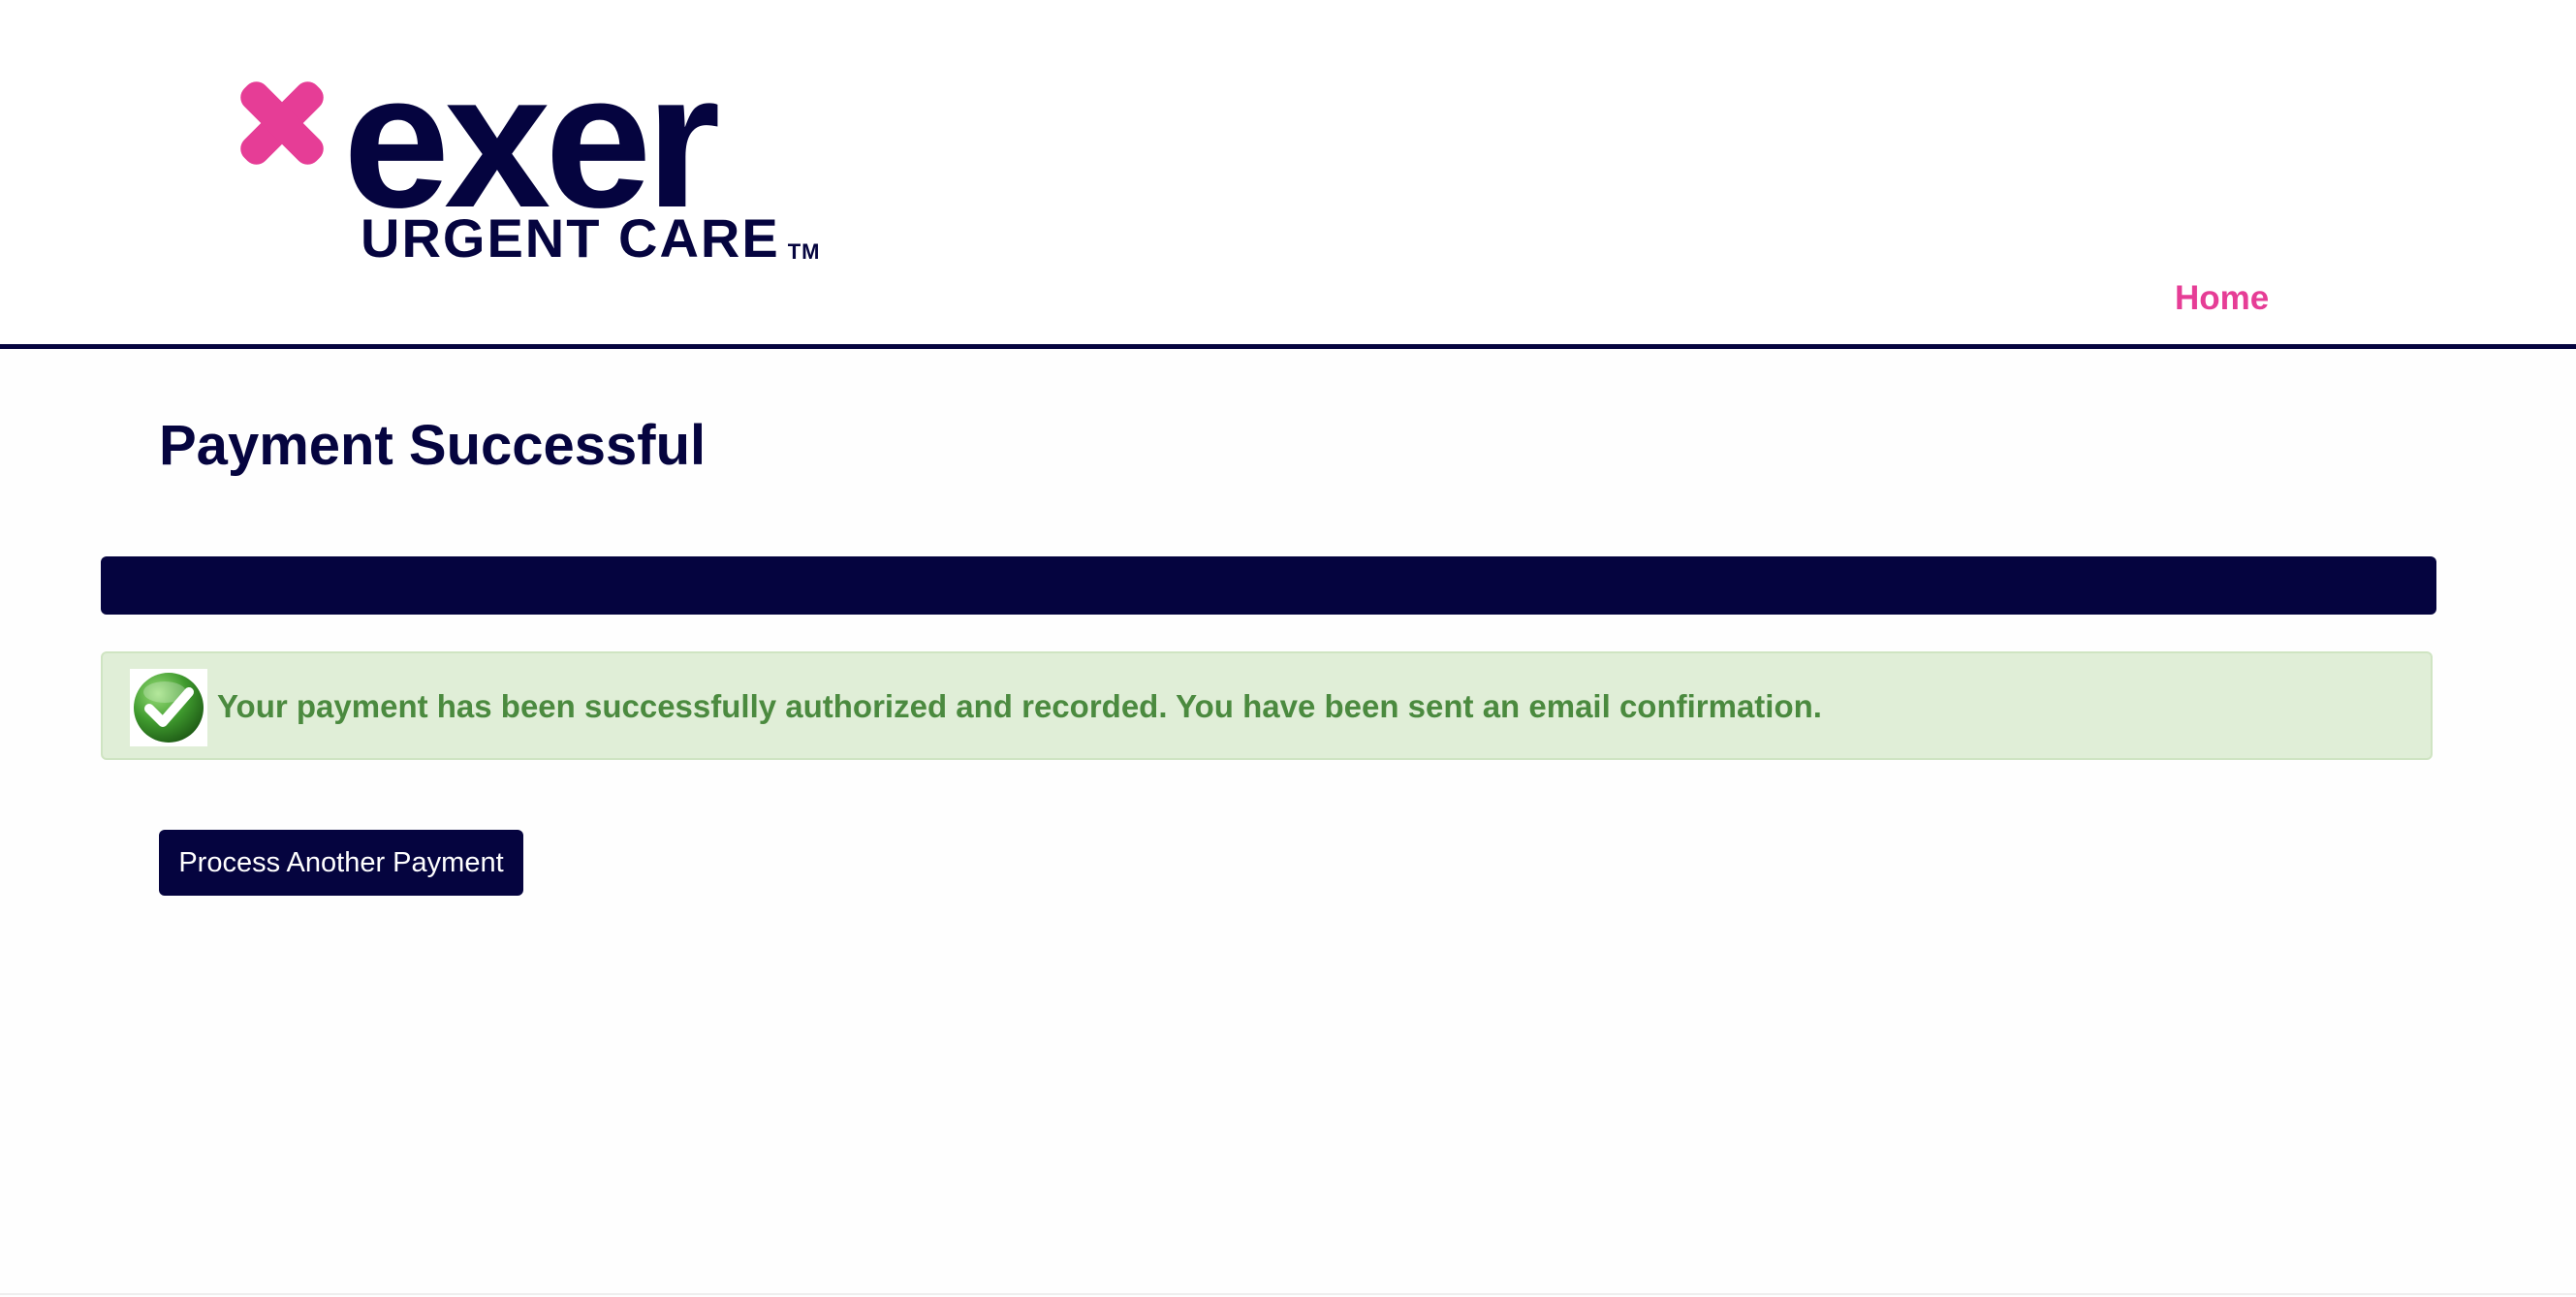 The image size is (2576, 1297). What do you see at coordinates (282, 123) in the screenshot?
I see `logo-cross-icon` at bounding box center [282, 123].